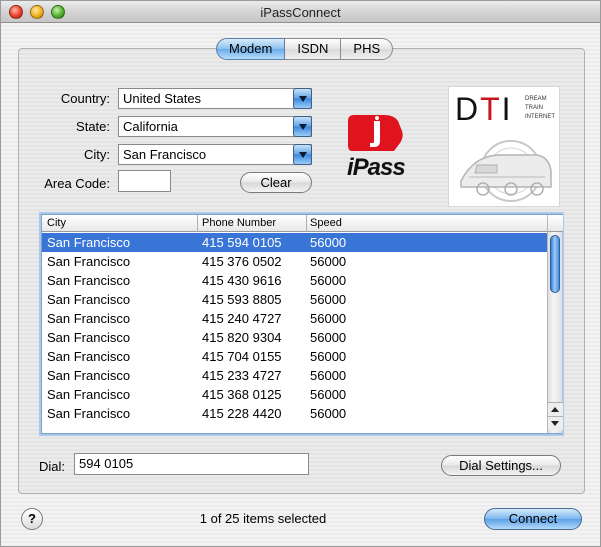 This screenshot has width=601, height=547. I want to click on state-value: California, so click(150, 126).